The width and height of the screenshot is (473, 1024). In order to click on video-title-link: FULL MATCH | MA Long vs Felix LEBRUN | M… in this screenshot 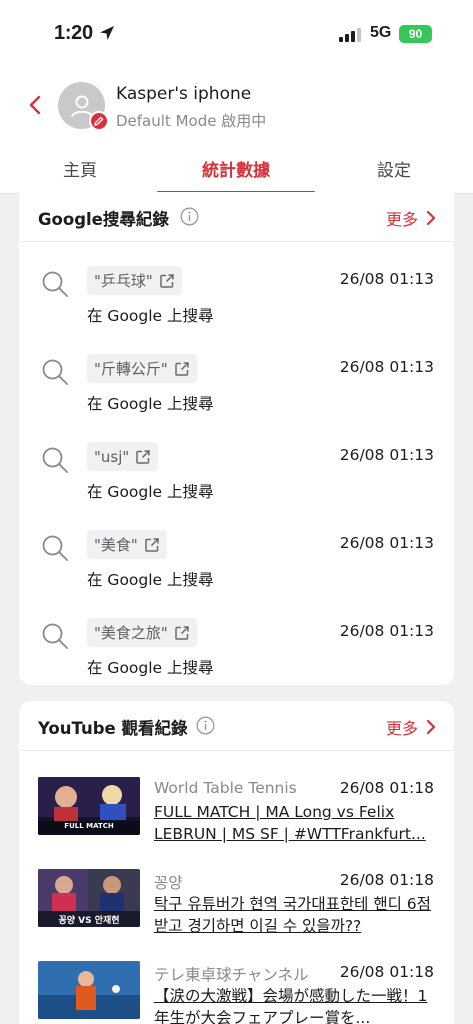, I will do `click(294, 823)`.